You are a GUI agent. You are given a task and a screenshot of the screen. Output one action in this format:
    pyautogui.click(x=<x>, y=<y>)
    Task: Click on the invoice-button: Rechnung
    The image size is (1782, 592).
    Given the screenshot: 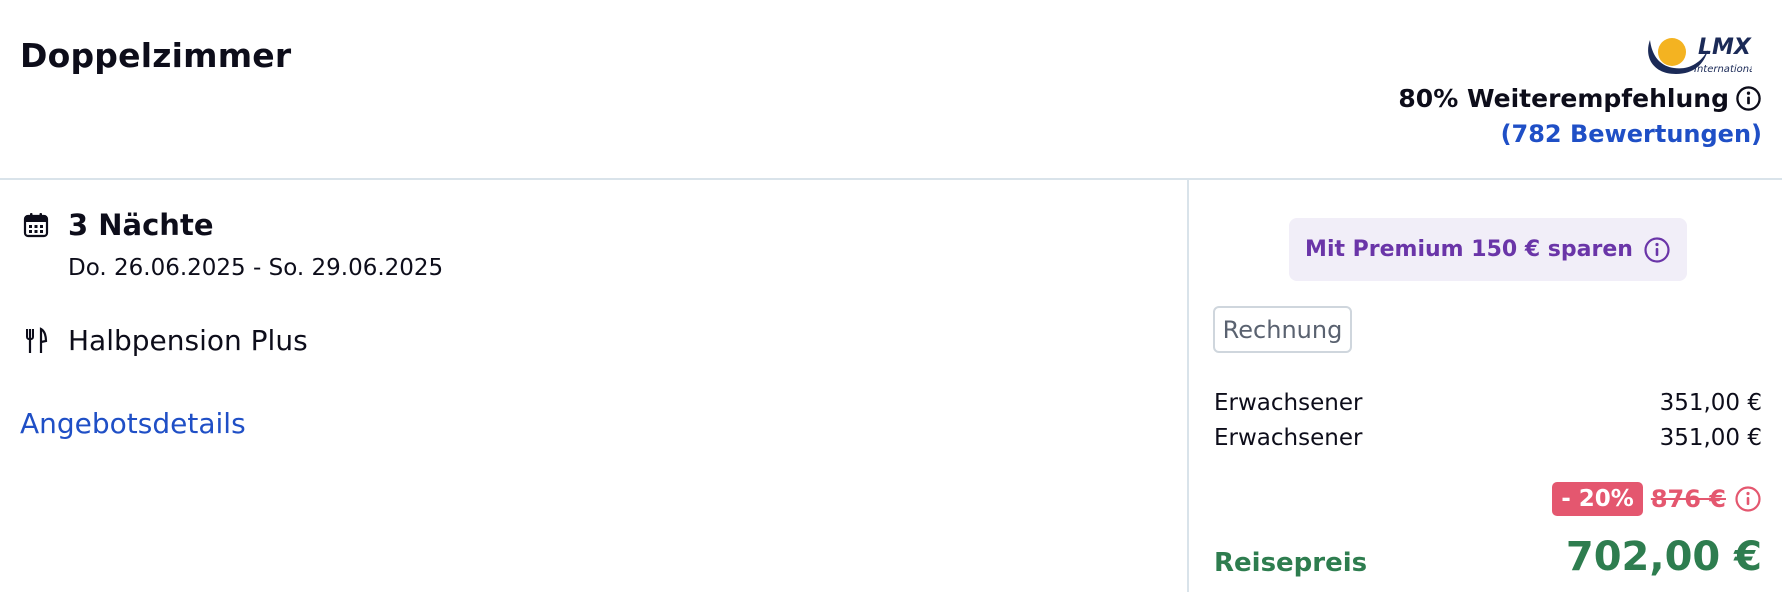 What is the action you would take?
    pyautogui.click(x=1282, y=329)
    